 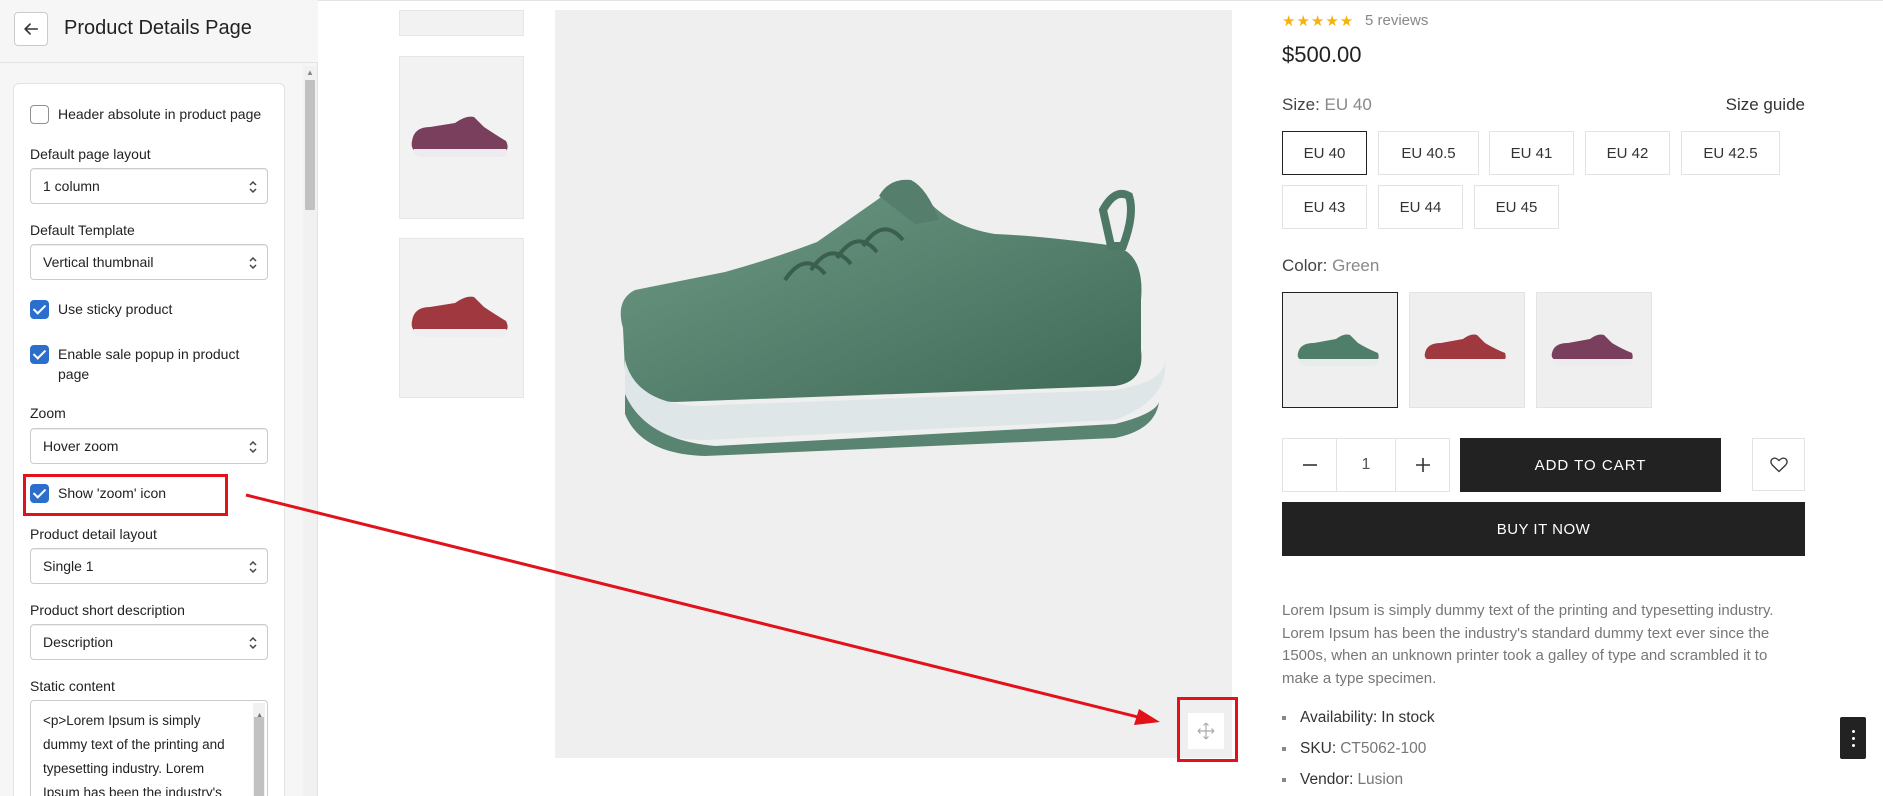 I want to click on page-title: Product Details Page, so click(x=158, y=28).